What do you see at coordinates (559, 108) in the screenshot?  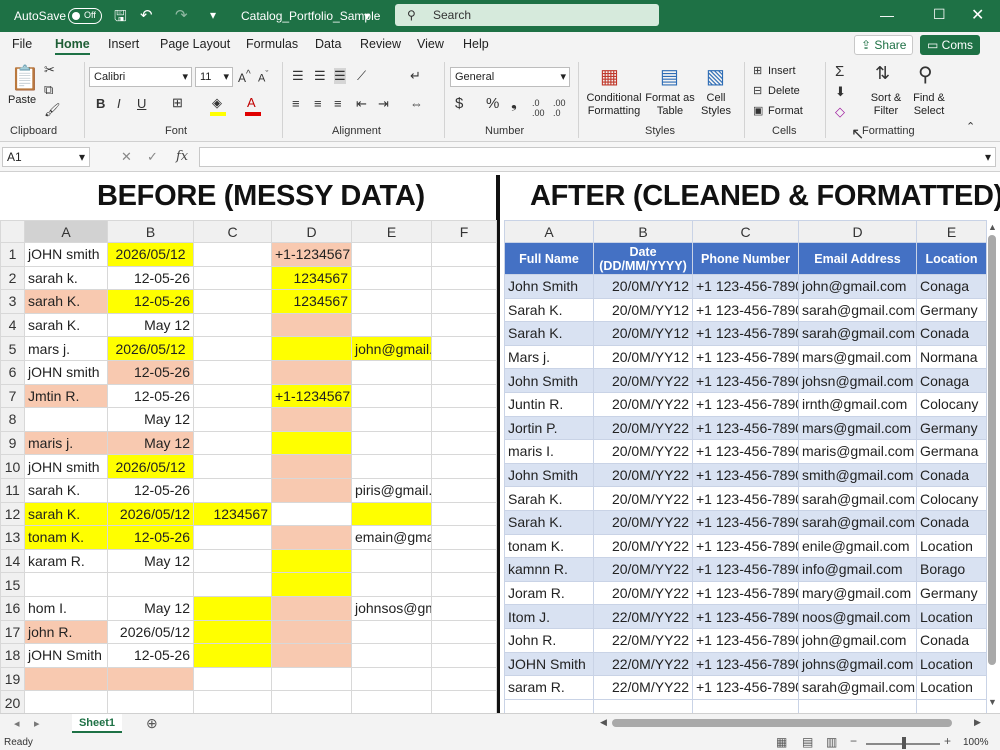 I see `decrease-decimal-icon: .00.0` at bounding box center [559, 108].